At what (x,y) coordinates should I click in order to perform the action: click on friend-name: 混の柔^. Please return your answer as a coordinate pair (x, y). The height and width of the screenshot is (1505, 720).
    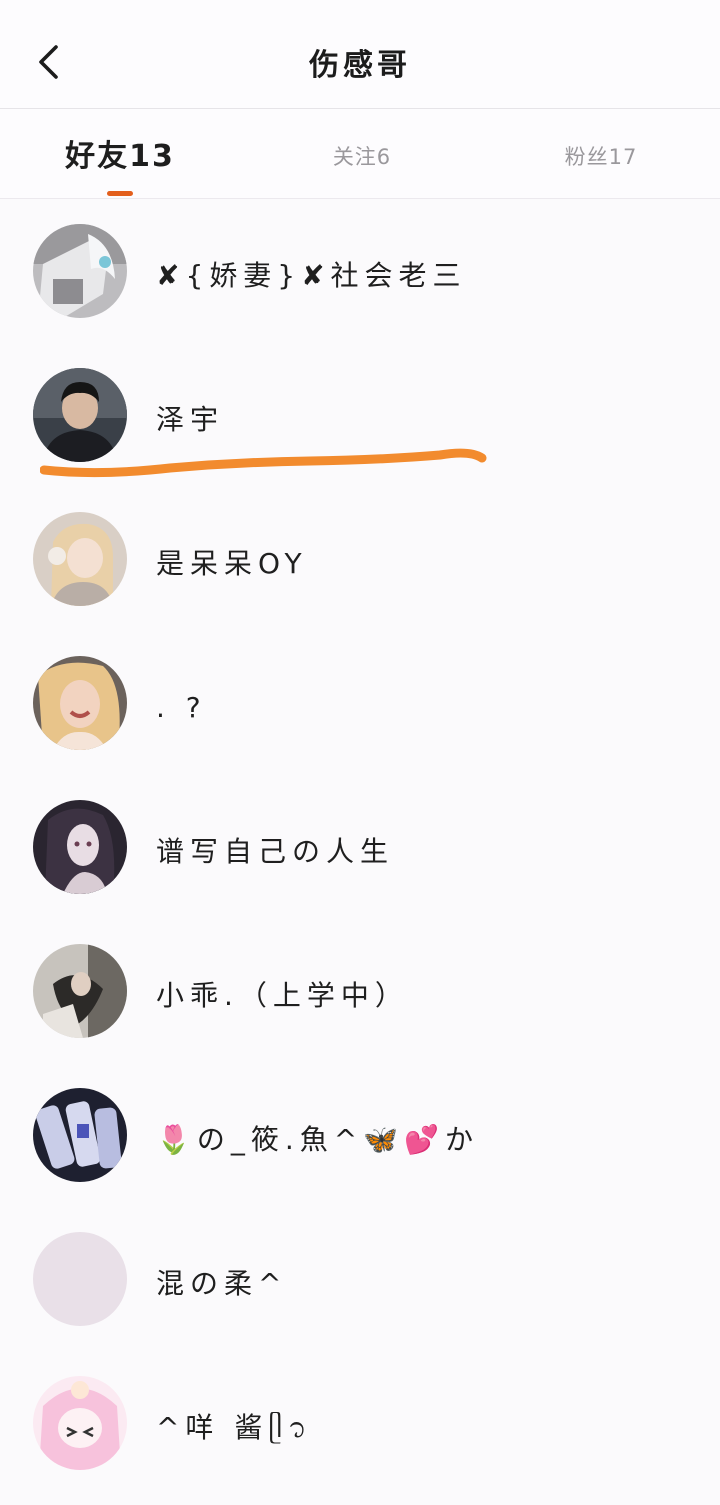
    Looking at the image, I should click on (222, 1283).